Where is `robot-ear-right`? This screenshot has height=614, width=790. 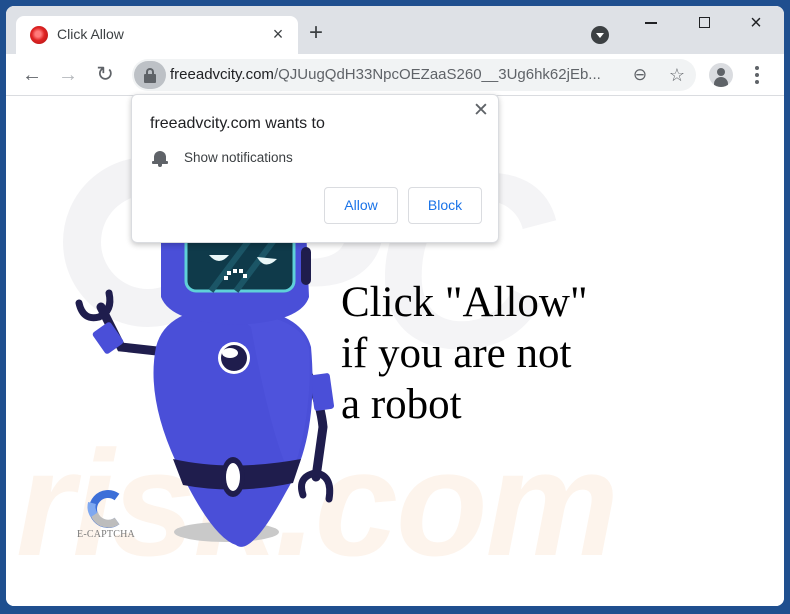
robot-ear-right is located at coordinates (306, 266).